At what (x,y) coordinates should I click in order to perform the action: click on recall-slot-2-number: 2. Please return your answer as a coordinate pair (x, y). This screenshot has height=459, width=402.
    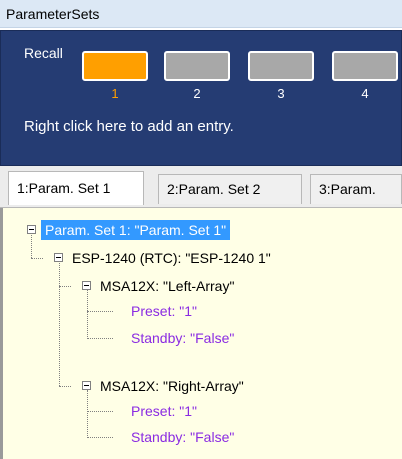
    Looking at the image, I should click on (197, 93).